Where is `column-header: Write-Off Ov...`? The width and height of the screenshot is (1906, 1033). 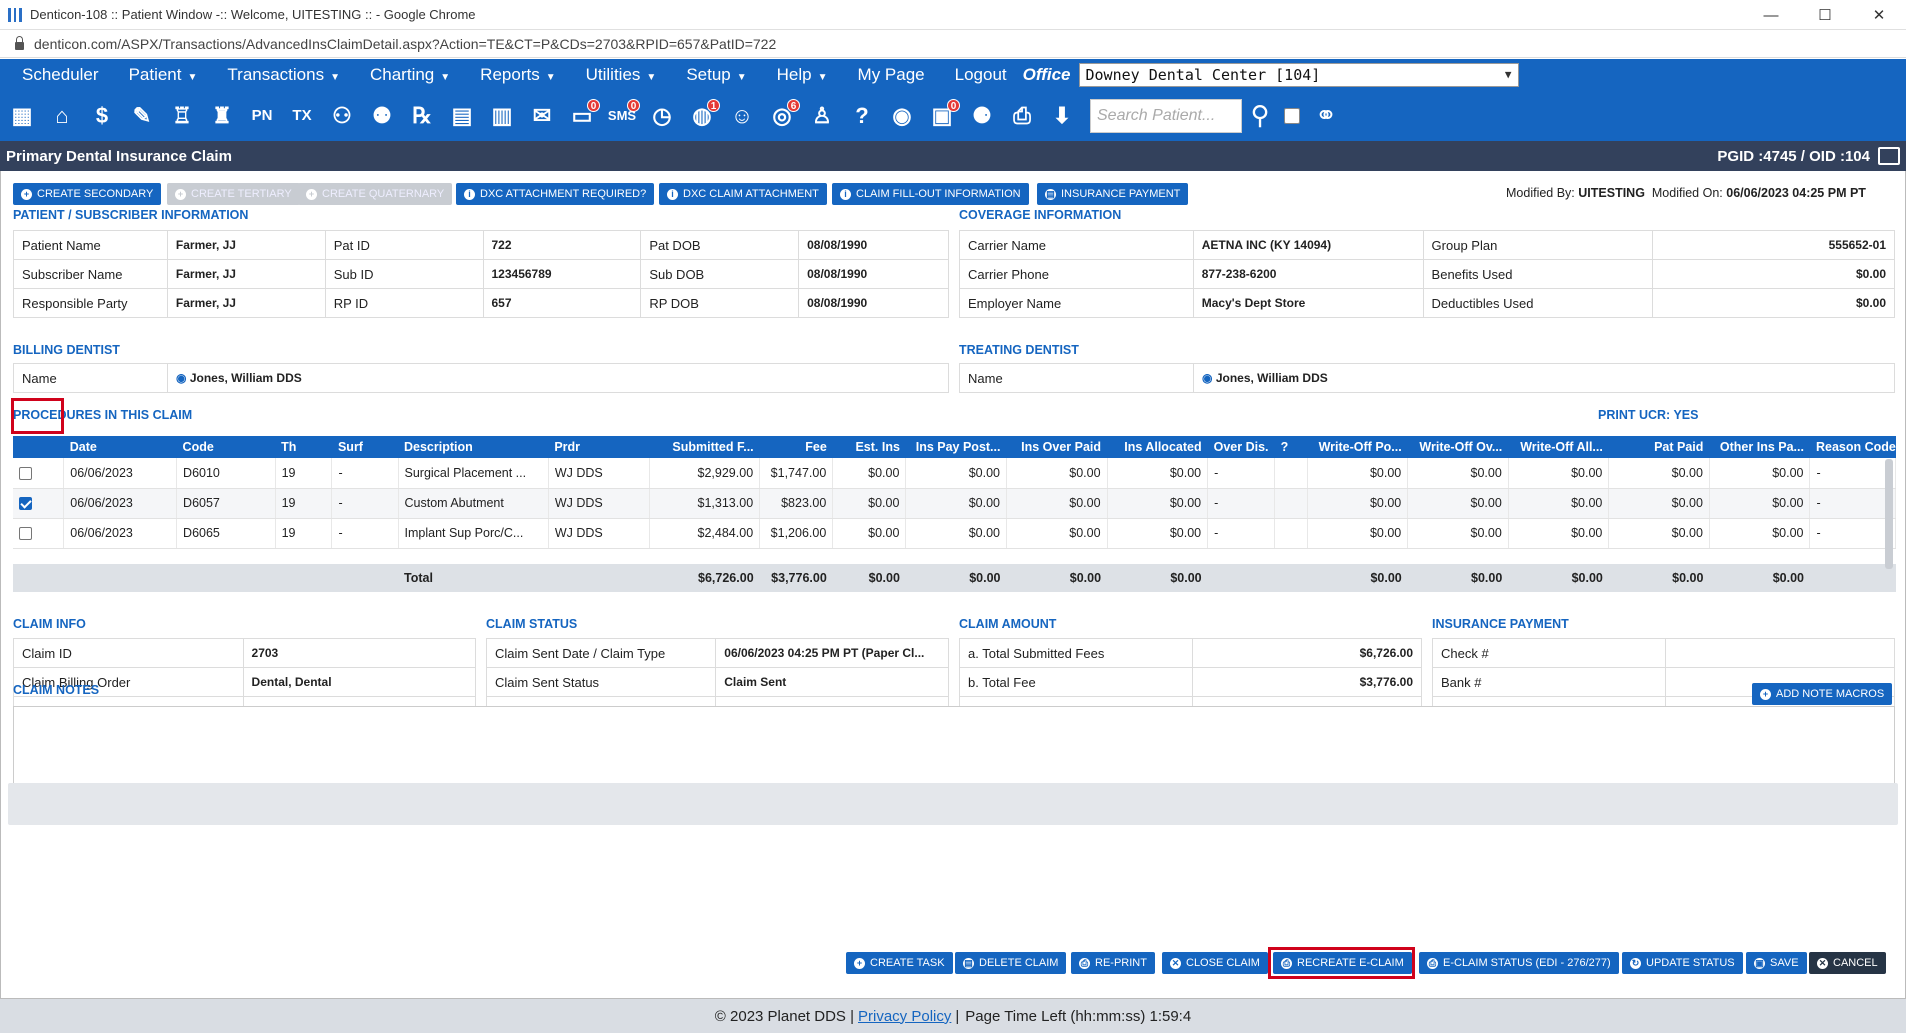 column-header: Write-Off Ov... is located at coordinates (1458, 447).